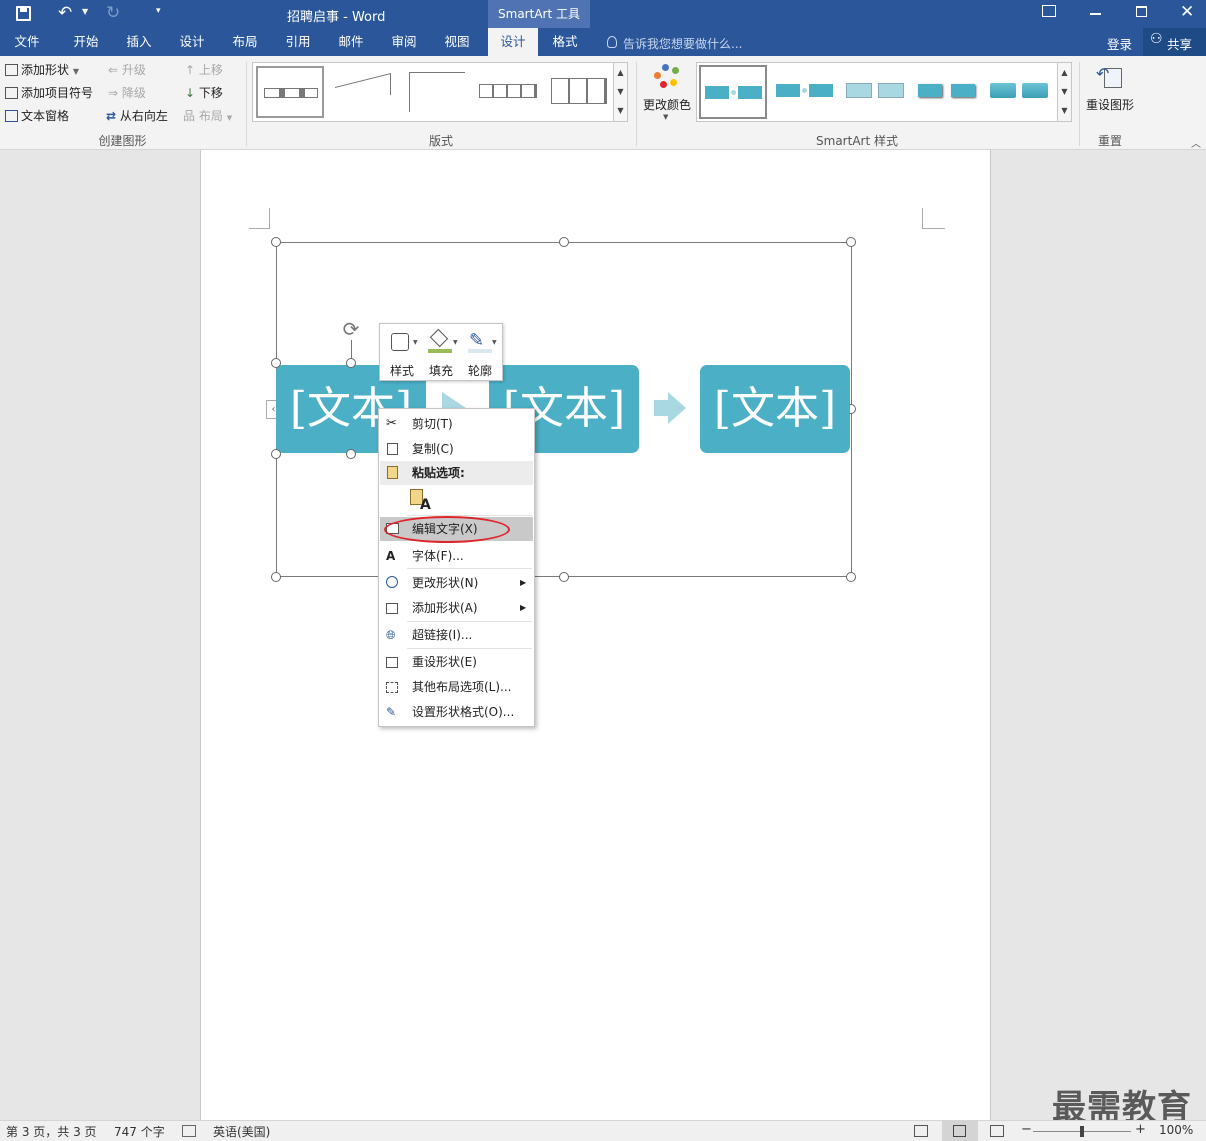 This screenshot has width=1206, height=1141. What do you see at coordinates (775, 409) in the screenshot?
I see `smartart-shape-3: [文本]` at bounding box center [775, 409].